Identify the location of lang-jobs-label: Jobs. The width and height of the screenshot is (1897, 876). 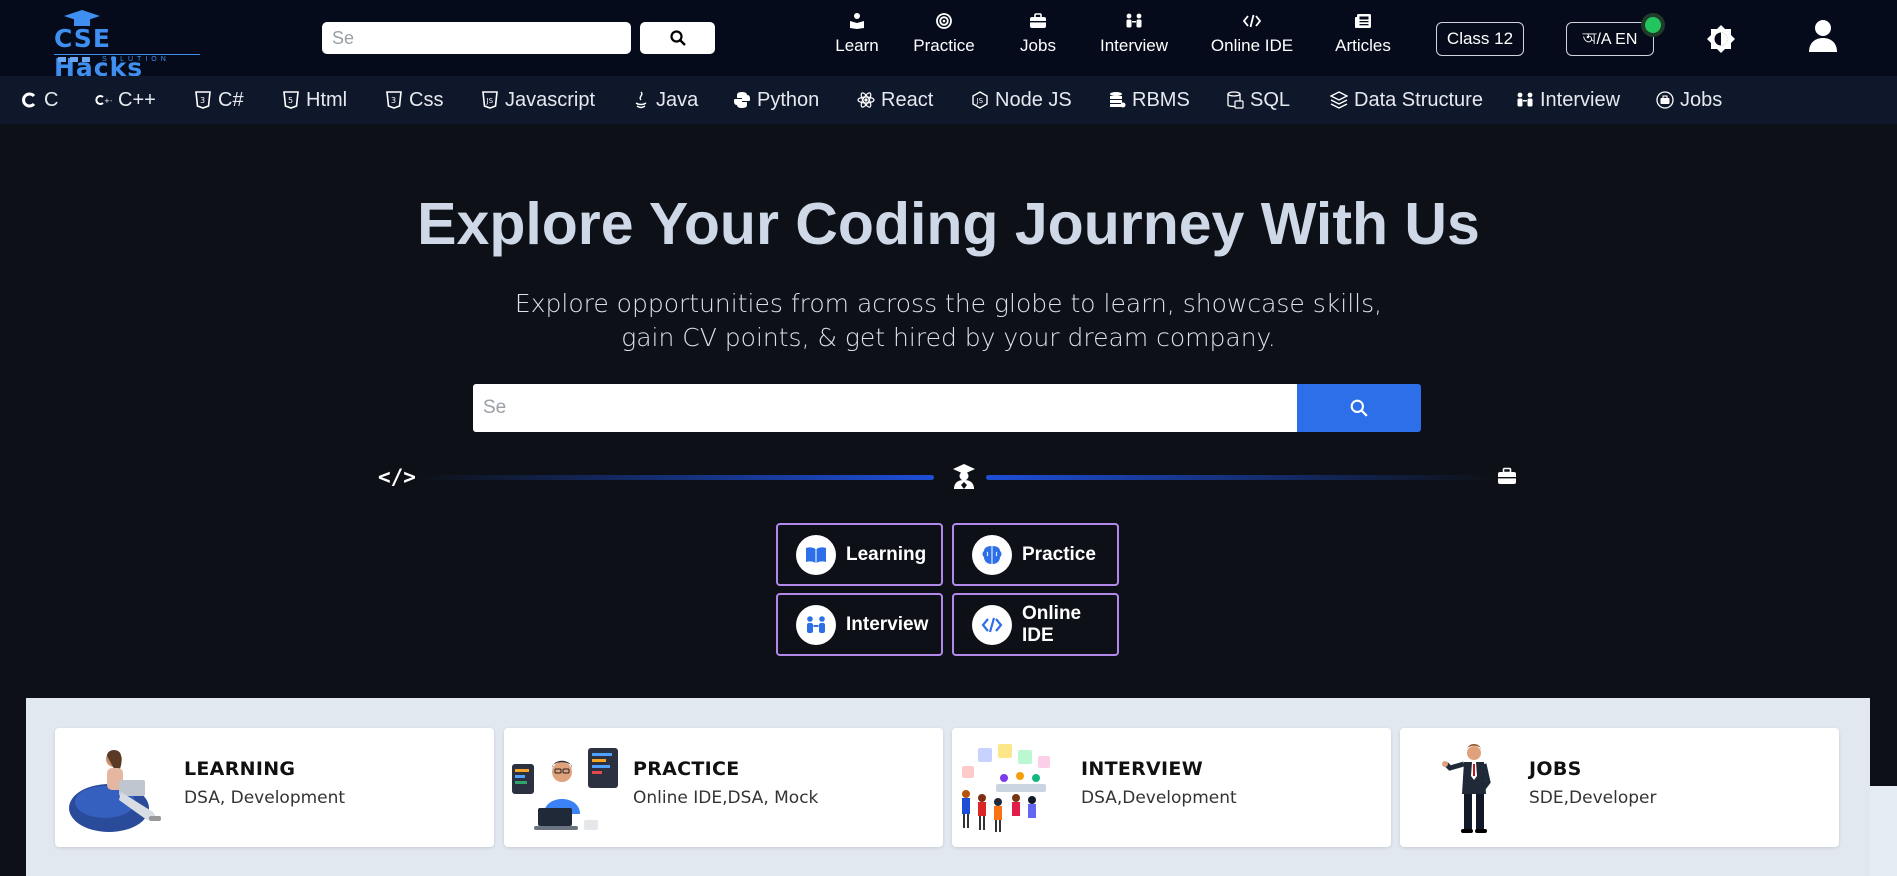
(1701, 99).